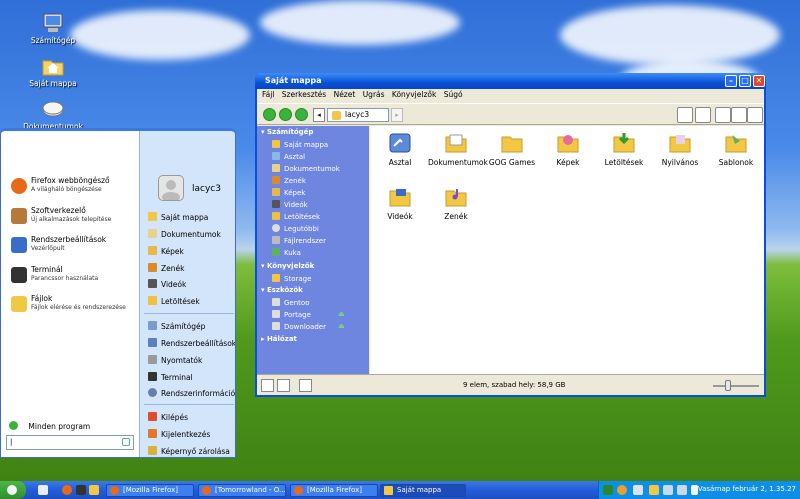  What do you see at coordinates (167, 286) in the screenshot?
I see `place-videos: Videók` at bounding box center [167, 286].